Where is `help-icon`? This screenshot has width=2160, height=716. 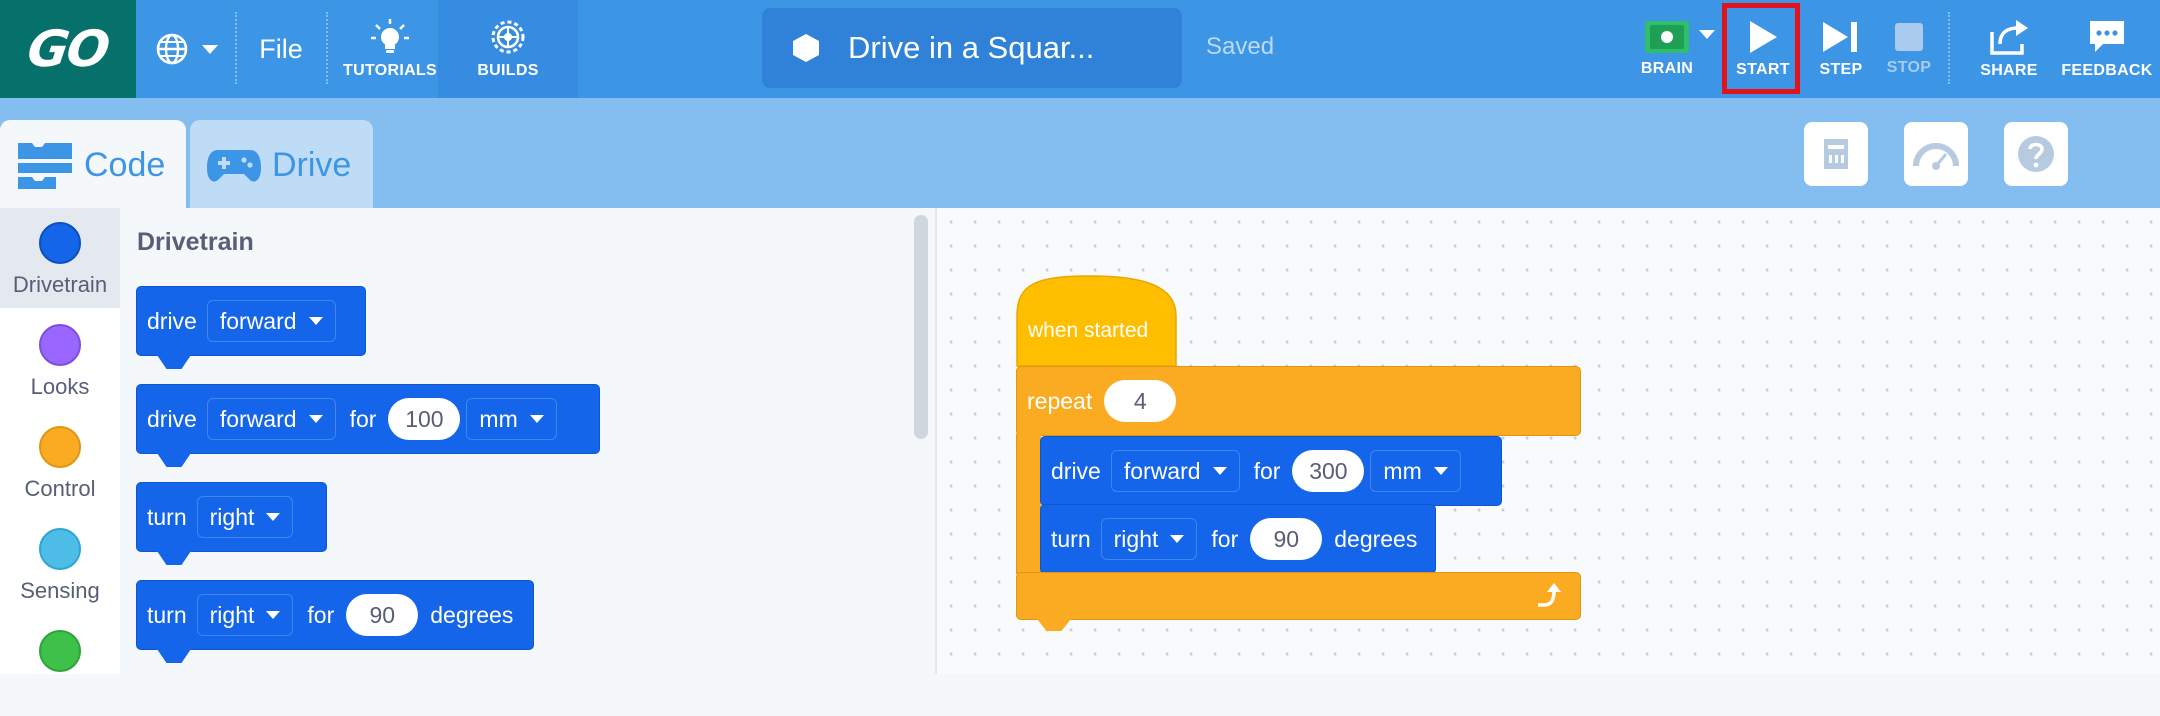
help-icon is located at coordinates (2036, 154).